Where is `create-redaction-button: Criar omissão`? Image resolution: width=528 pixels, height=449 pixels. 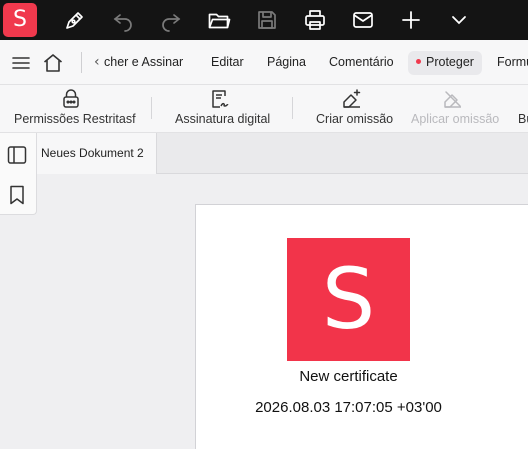
create-redaction-button: Criar omissão is located at coordinates (356, 108).